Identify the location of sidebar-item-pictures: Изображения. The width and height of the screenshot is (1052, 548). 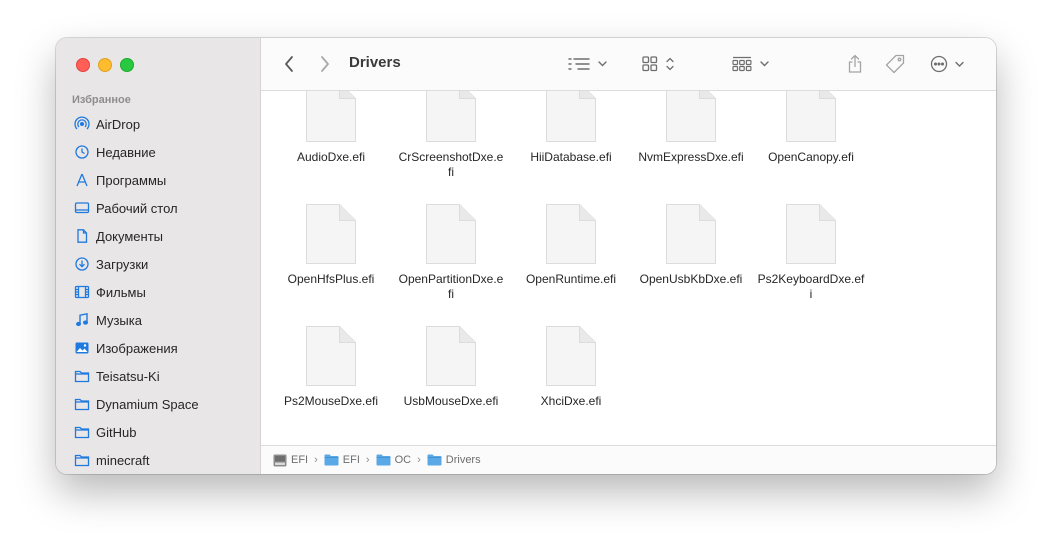
(158, 348).